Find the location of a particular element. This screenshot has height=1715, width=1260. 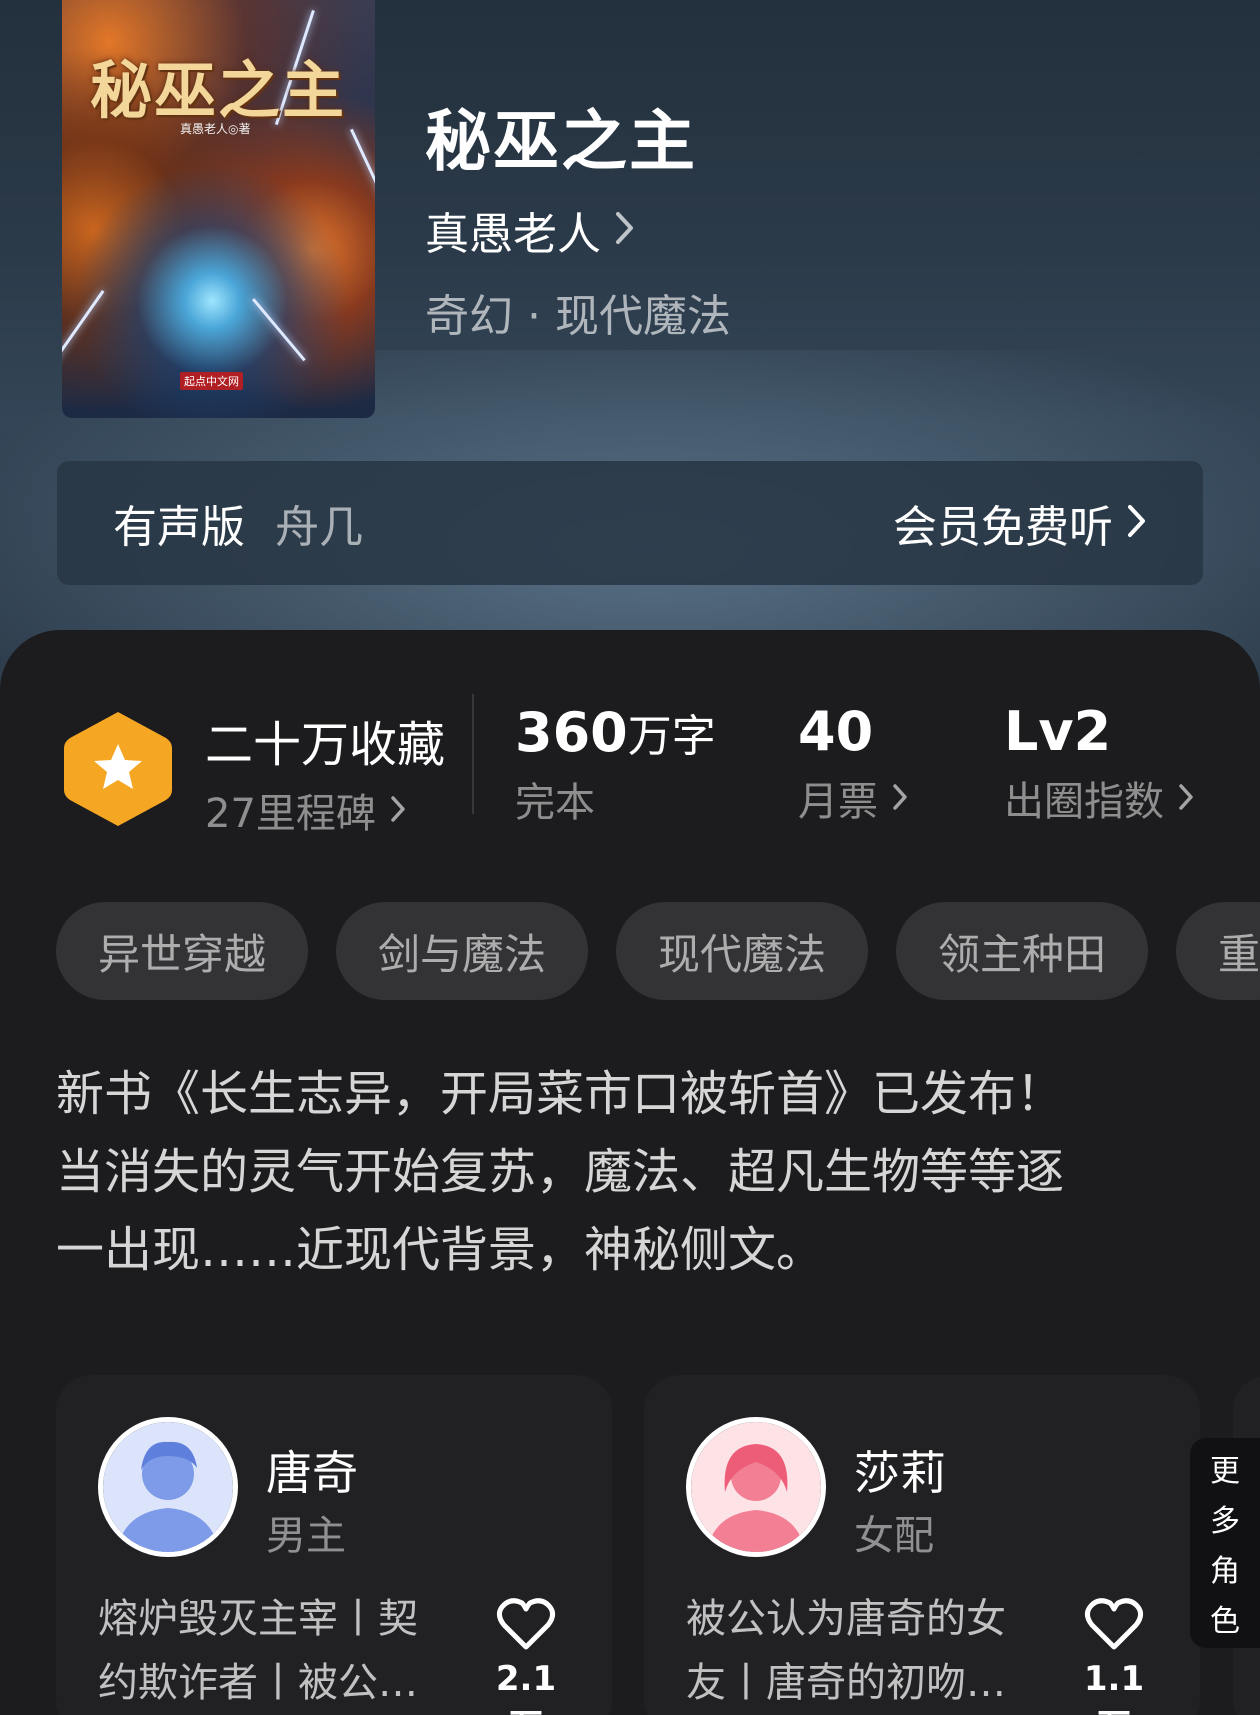

popularity-level: Lv2 is located at coordinates (1058, 731).